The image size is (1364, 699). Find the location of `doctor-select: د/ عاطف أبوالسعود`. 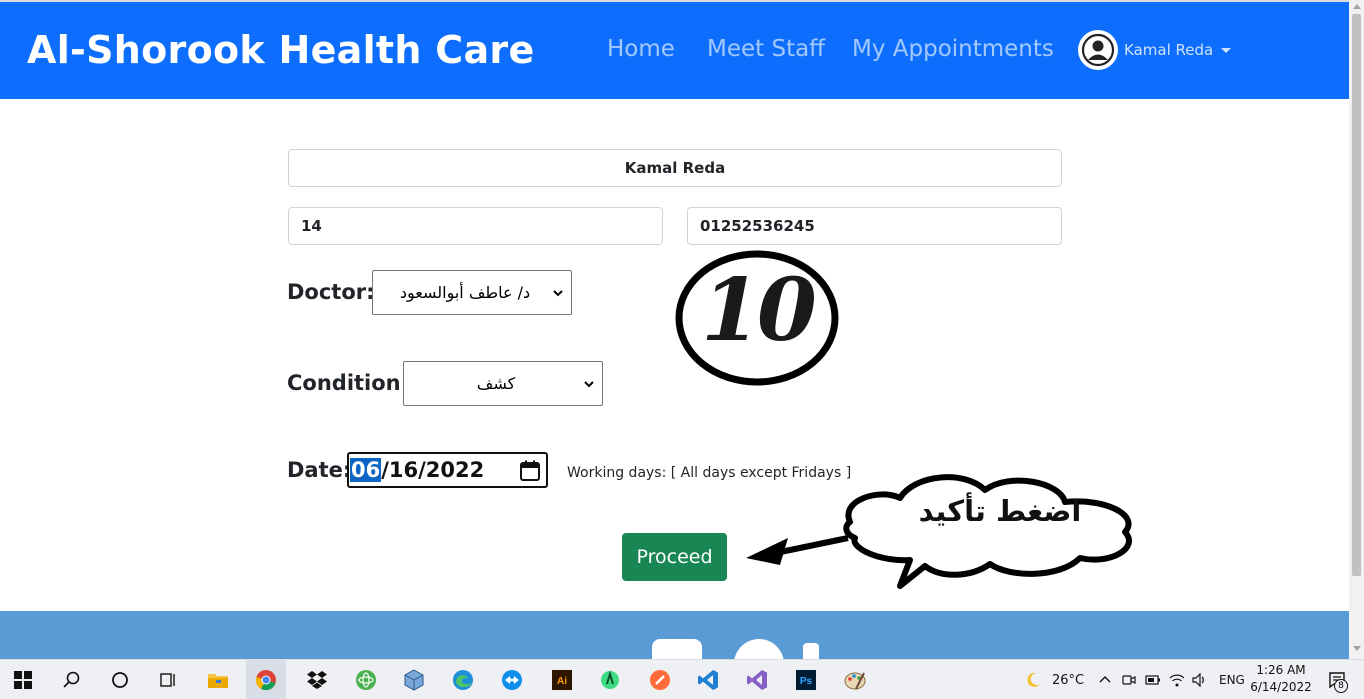

doctor-select: د/ عاطف أبوالسعود is located at coordinates (472, 292).